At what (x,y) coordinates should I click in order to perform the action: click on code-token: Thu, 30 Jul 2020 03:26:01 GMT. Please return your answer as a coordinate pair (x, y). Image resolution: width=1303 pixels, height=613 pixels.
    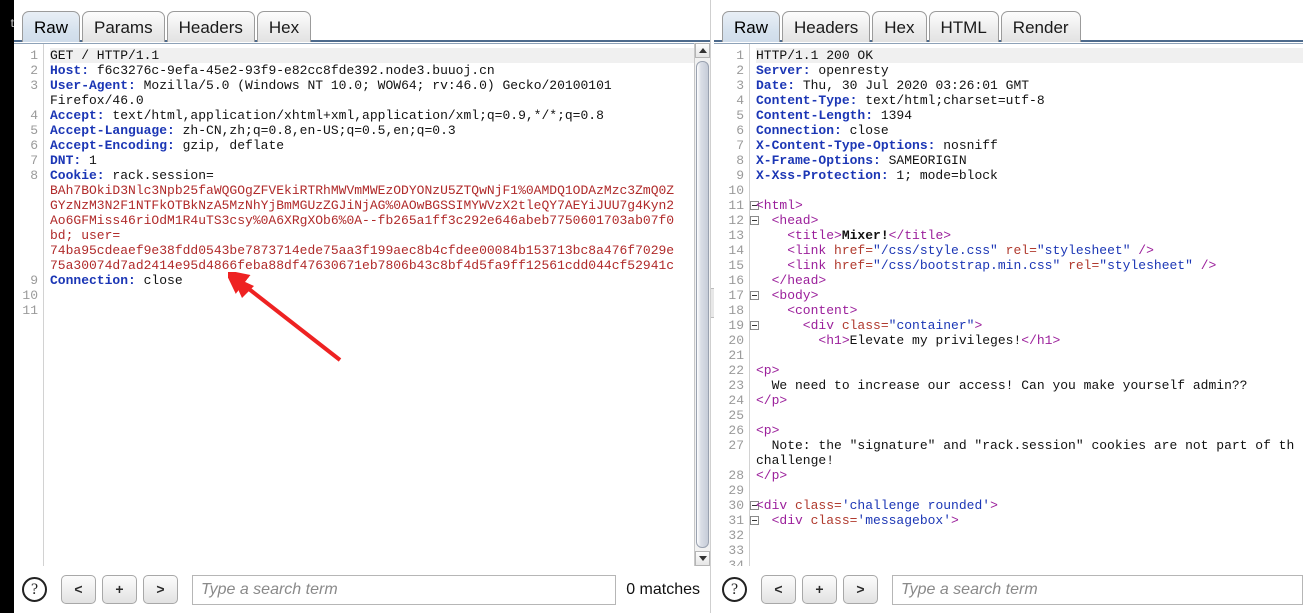
    Looking at the image, I should click on (912, 85).